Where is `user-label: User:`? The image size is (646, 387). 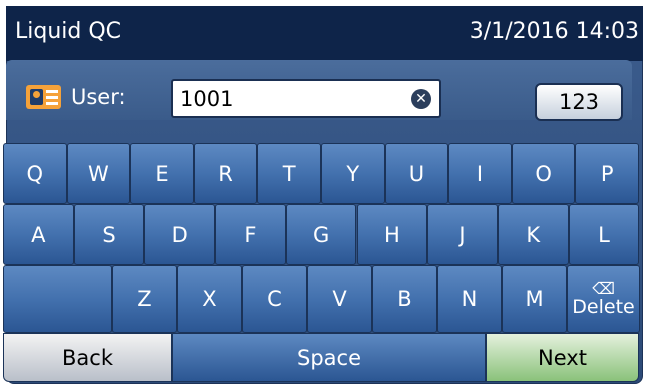
user-label: User: is located at coordinates (98, 97).